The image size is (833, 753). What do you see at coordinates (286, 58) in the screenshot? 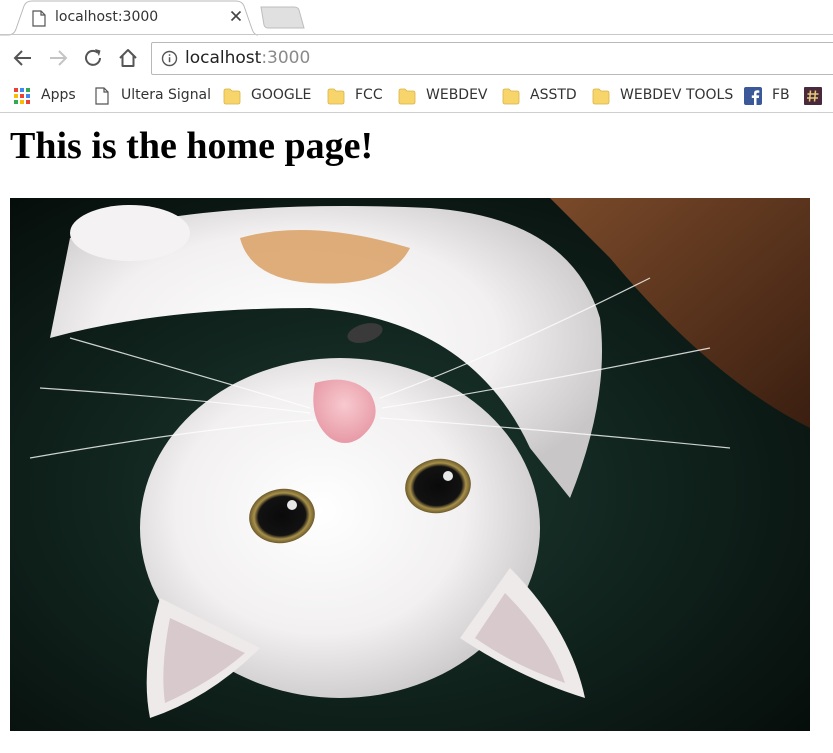
I see `url-port: :3000` at bounding box center [286, 58].